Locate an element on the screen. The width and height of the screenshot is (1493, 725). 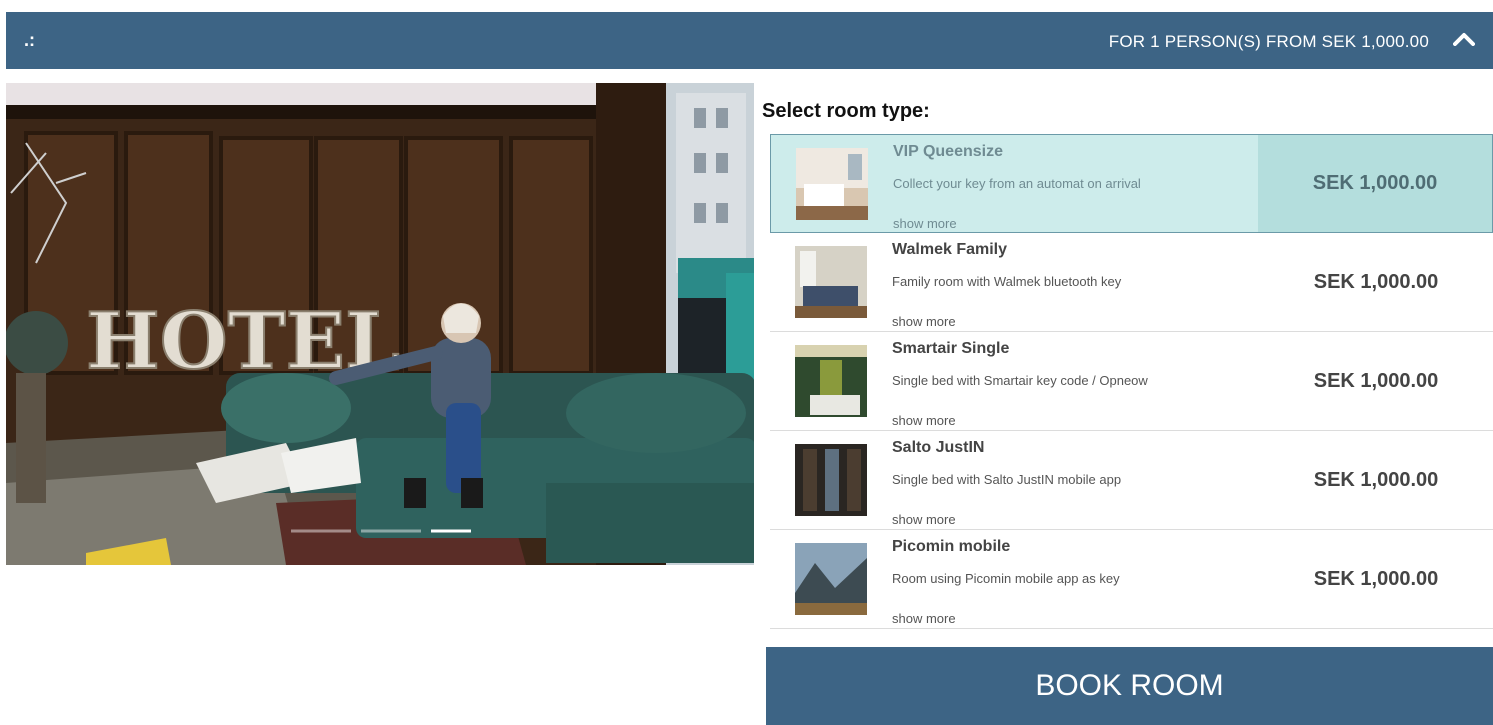
room-type-heading: Select room type: is located at coordinates (846, 111).